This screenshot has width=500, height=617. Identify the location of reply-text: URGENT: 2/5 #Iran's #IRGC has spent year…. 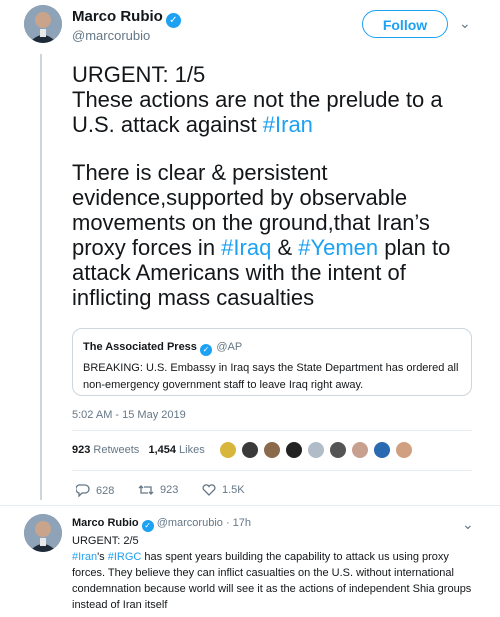
(277, 573).